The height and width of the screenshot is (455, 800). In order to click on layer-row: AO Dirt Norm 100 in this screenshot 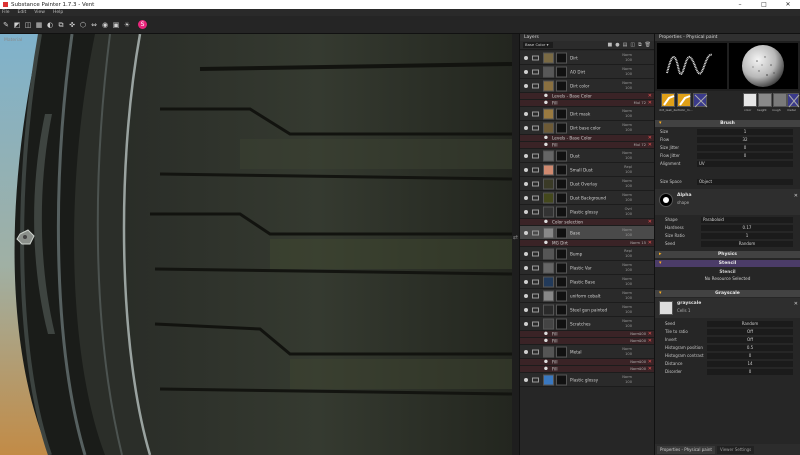, I will do `click(587, 72)`.